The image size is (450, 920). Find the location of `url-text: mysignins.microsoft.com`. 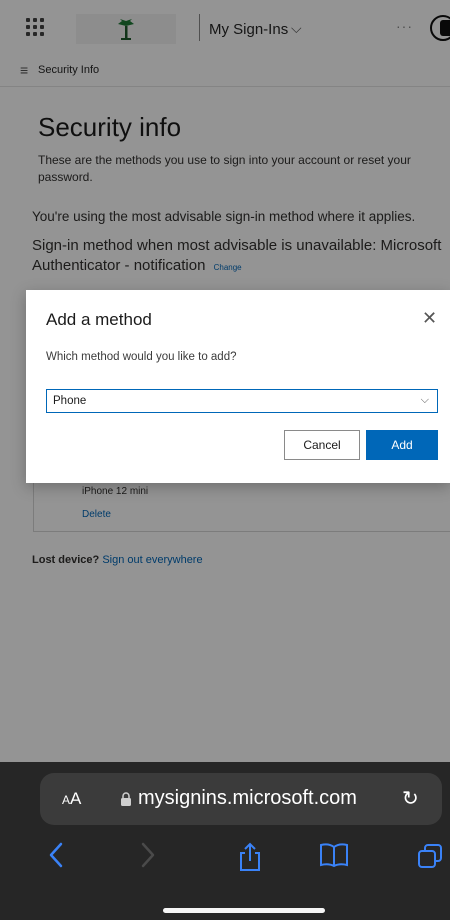

url-text: mysignins.microsoft.com is located at coordinates (247, 798).